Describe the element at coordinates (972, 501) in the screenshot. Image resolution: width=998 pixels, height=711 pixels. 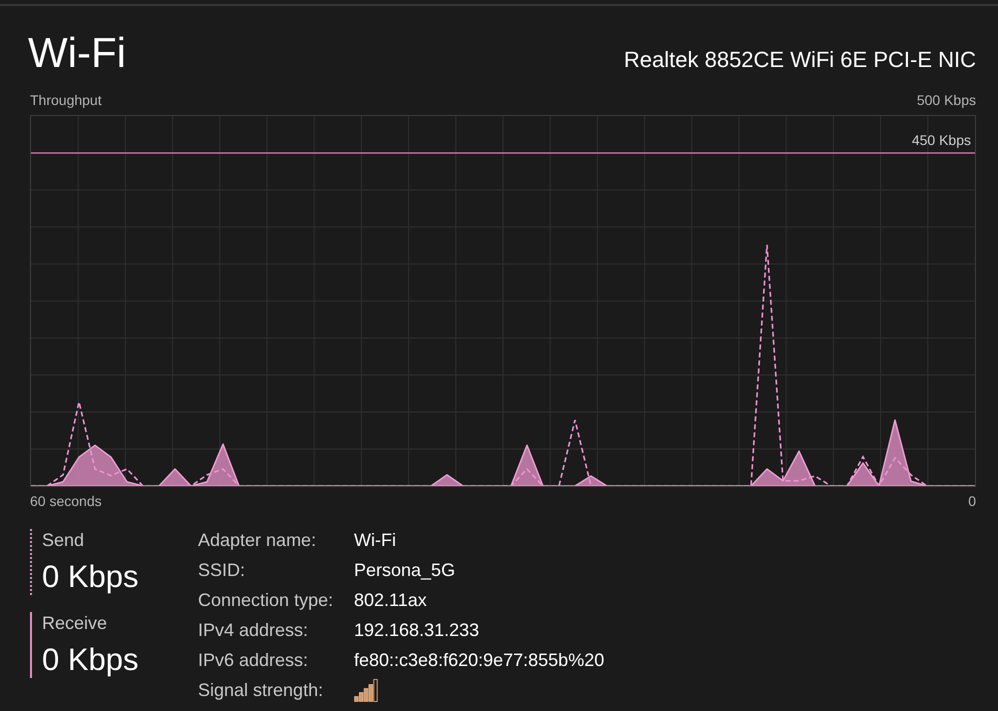
I see `time-end-label: 0` at that location.